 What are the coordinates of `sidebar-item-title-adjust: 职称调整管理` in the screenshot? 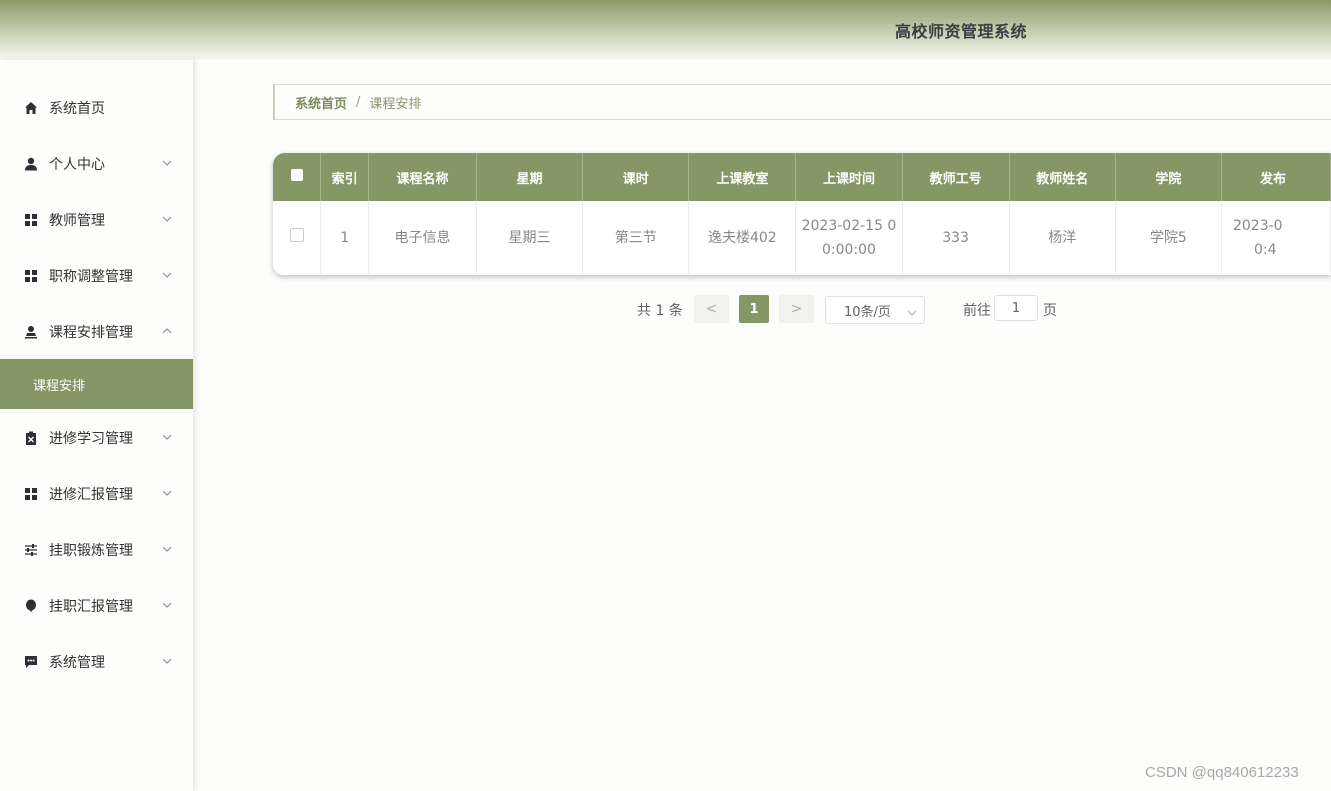 It's located at (96, 276).